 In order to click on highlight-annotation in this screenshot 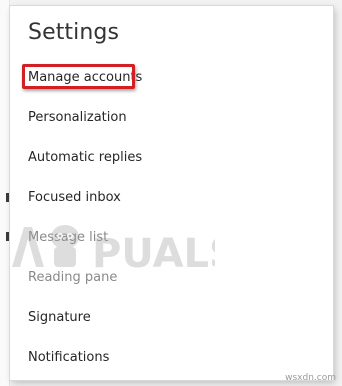, I will do `click(78, 76)`.